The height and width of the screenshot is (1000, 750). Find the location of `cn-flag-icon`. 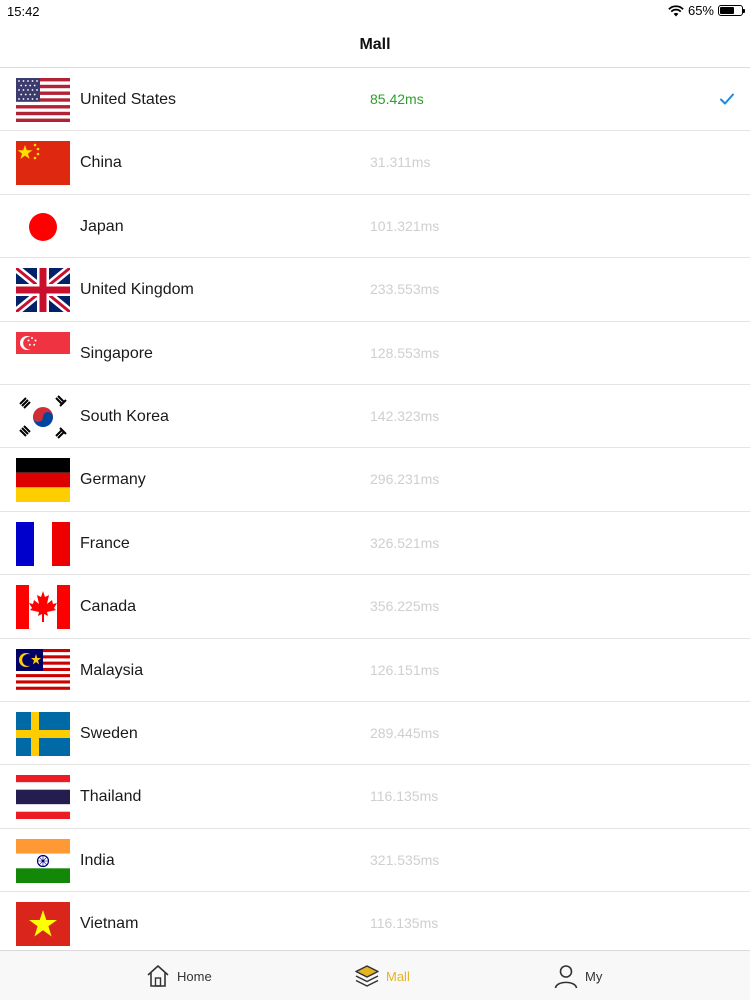

cn-flag-icon is located at coordinates (43, 163).